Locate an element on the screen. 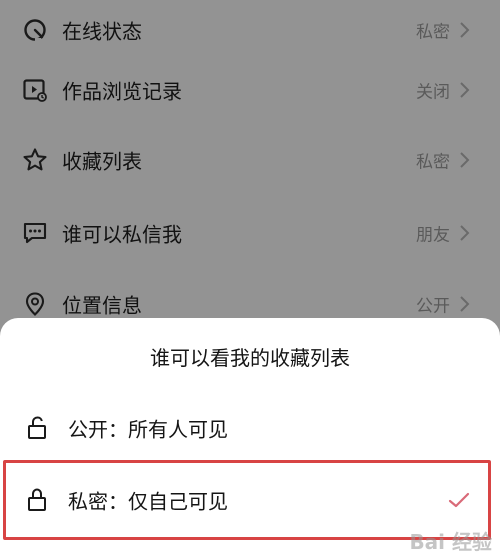 The width and height of the screenshot is (500, 559). setting-row-who-can-message: 谁可以私信我 朋友 is located at coordinates (250, 233).